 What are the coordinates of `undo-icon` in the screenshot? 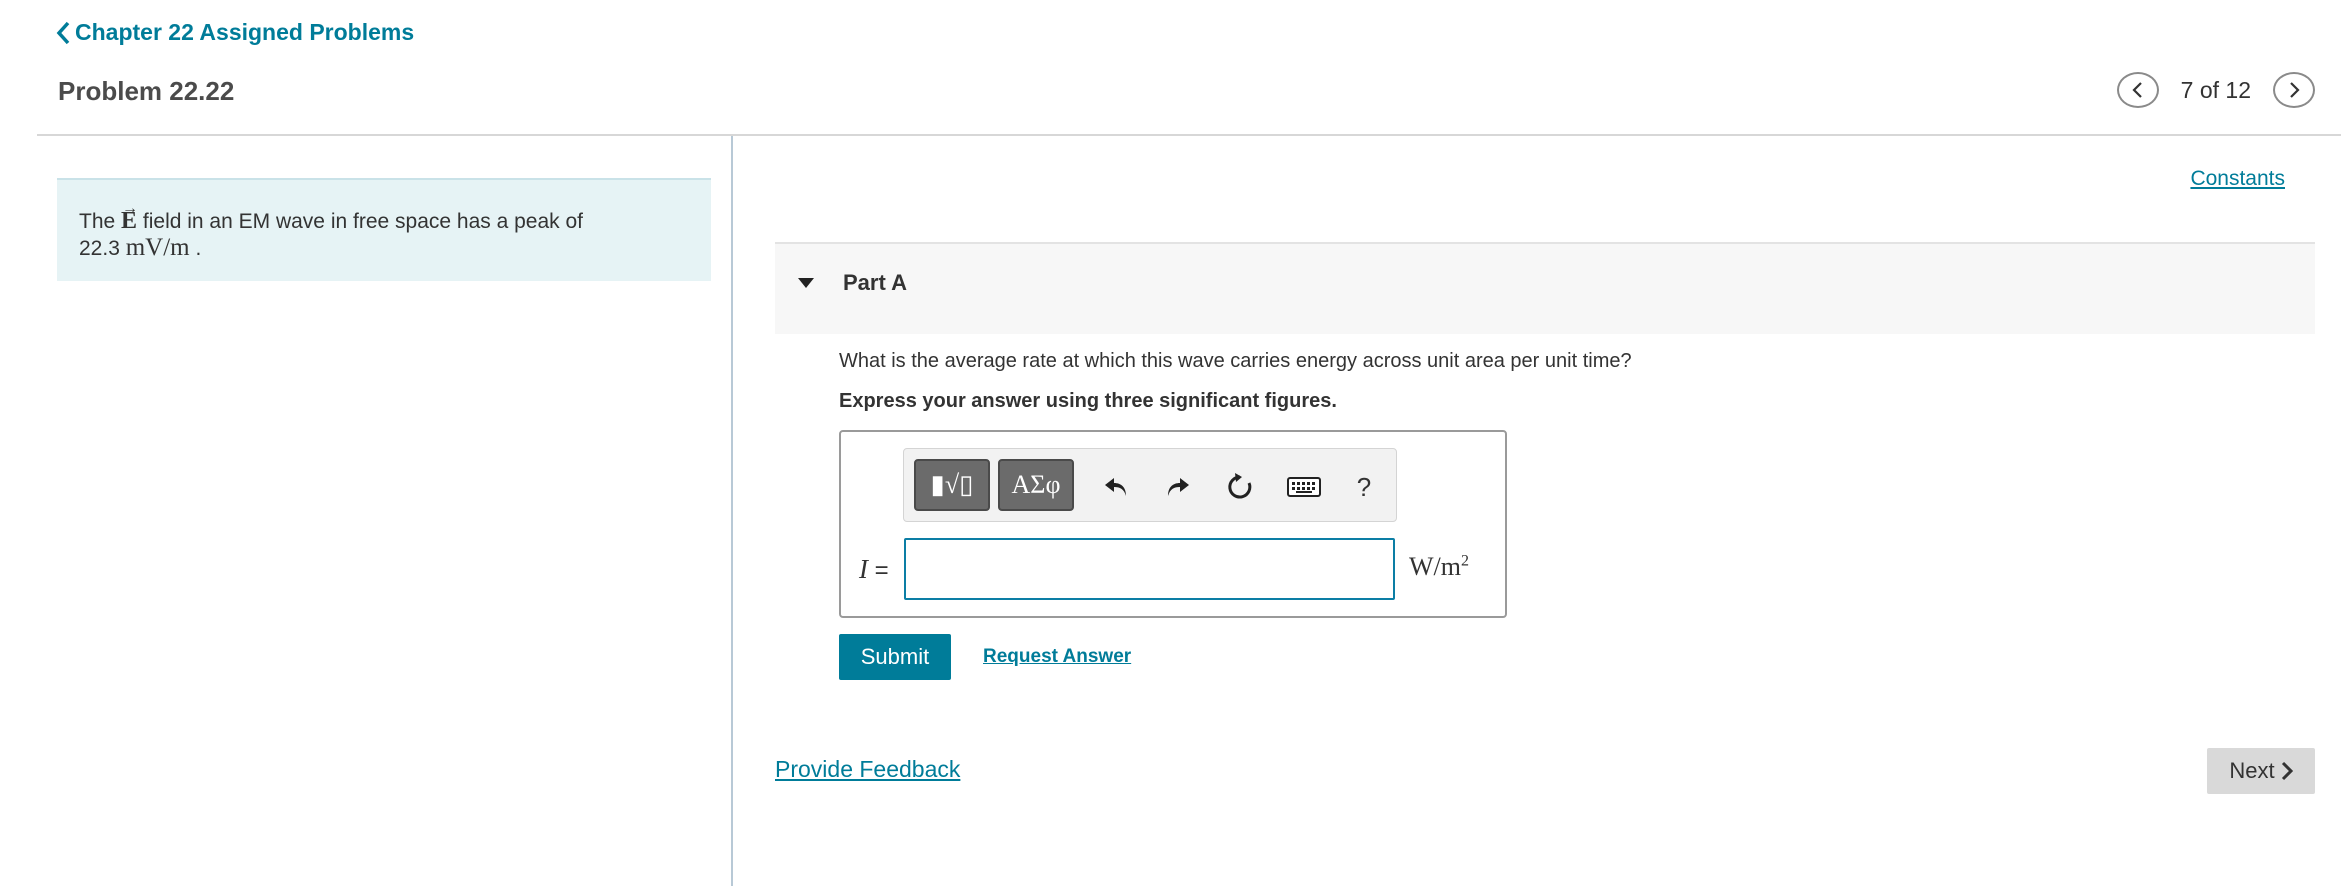 It's located at (1115, 487).